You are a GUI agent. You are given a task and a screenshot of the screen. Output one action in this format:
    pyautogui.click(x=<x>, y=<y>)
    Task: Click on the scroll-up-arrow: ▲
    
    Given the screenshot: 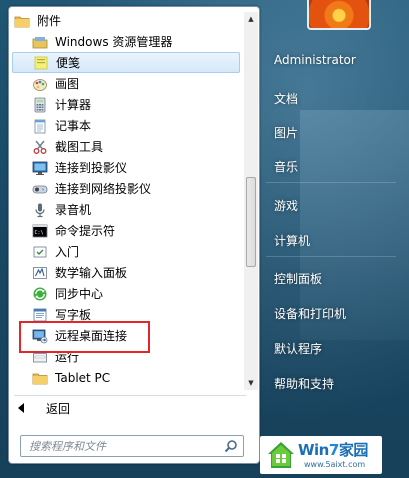 What is the action you would take?
    pyautogui.click(x=251, y=19)
    